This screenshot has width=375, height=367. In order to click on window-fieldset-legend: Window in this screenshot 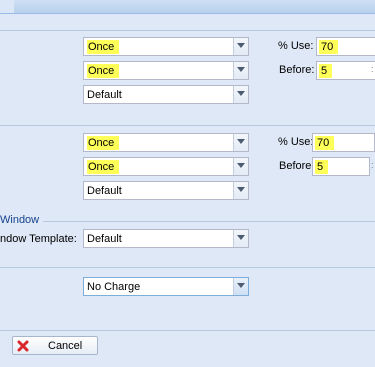, I will do `click(22, 220)`.